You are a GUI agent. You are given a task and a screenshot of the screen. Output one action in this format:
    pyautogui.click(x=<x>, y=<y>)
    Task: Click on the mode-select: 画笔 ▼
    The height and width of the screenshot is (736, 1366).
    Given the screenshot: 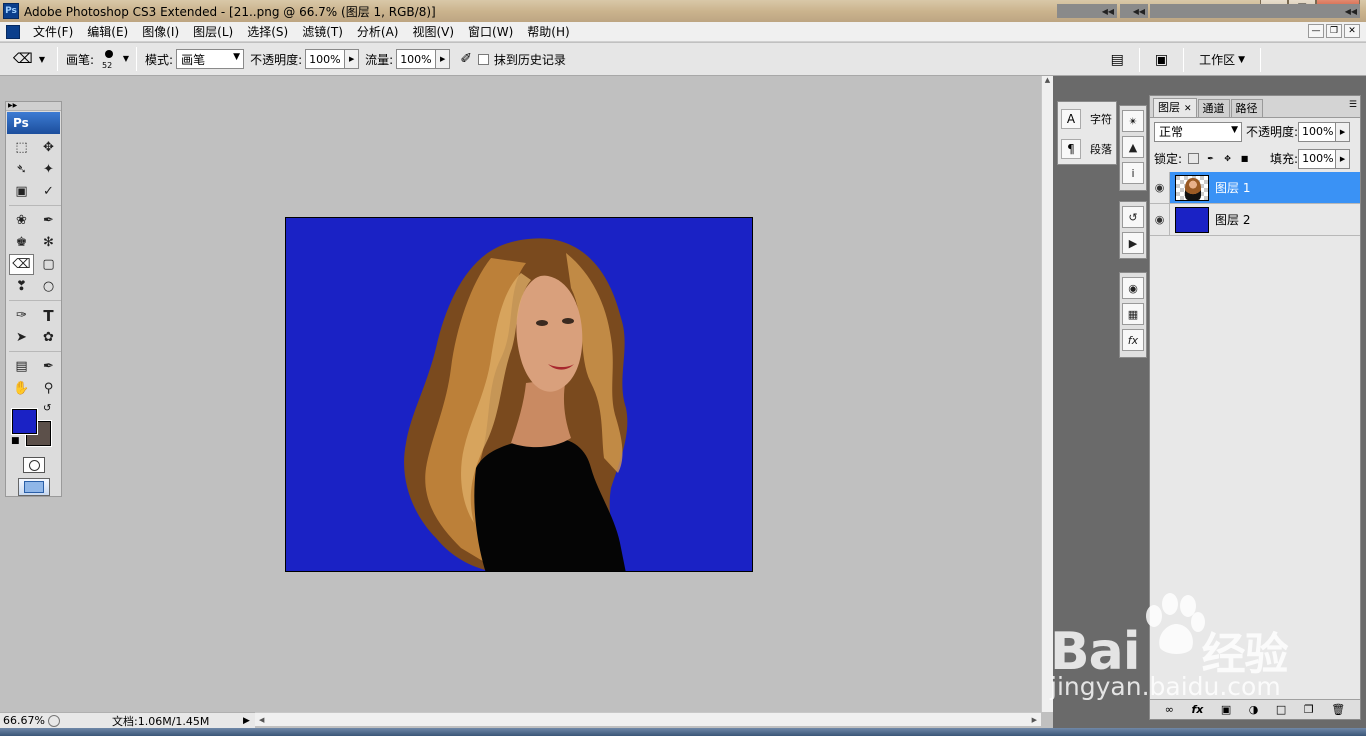 What is the action you would take?
    pyautogui.click(x=210, y=59)
    